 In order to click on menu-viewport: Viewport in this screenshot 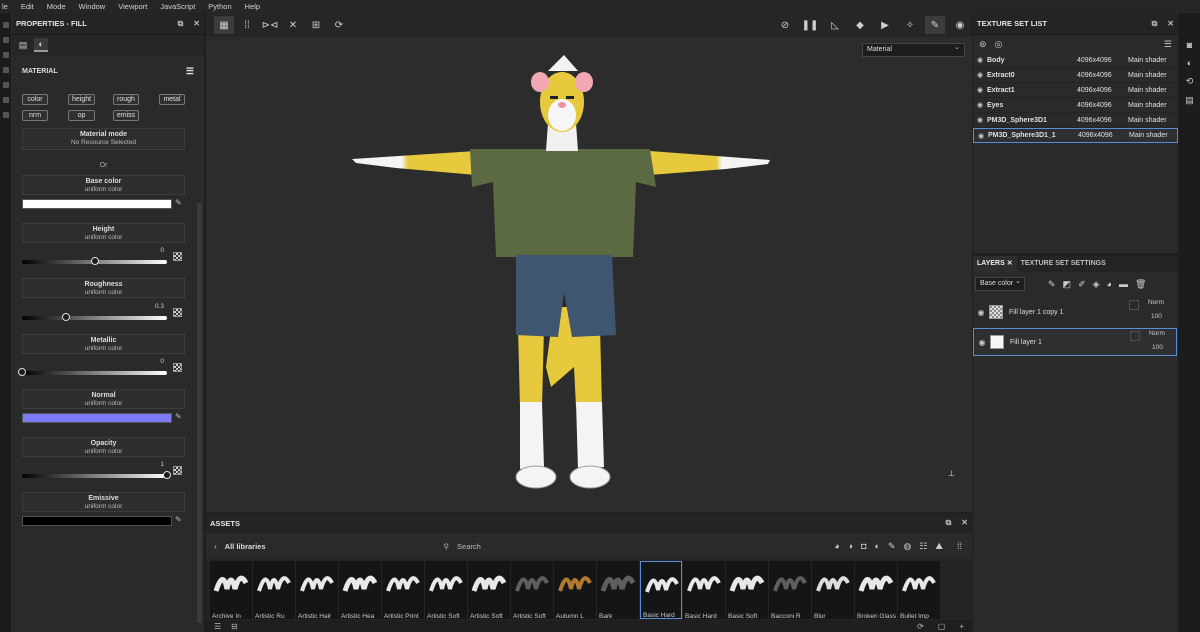, I will do `click(132, 6)`.